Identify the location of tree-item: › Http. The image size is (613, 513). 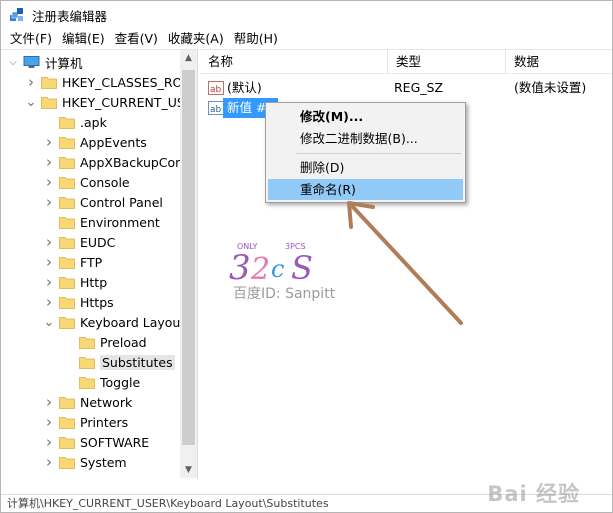
(75, 282).